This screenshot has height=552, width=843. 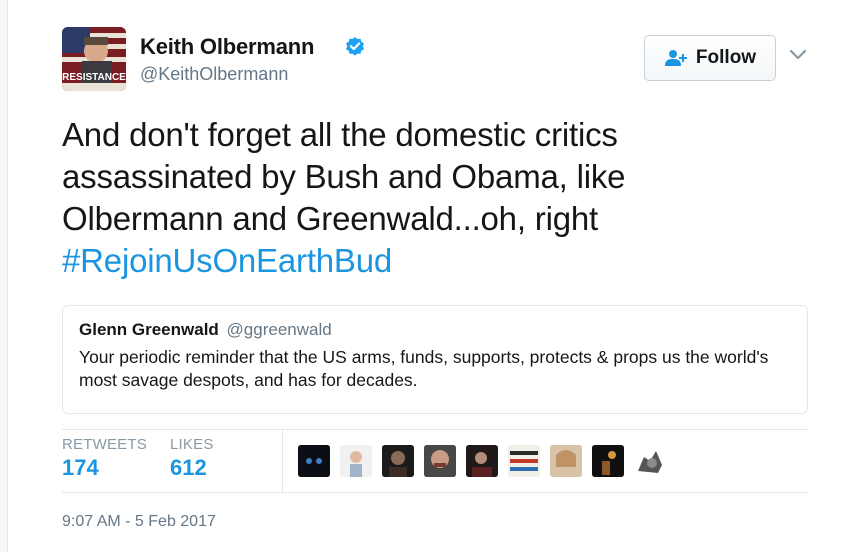 What do you see at coordinates (355, 46) in the screenshot?
I see `verified-badge-icon` at bounding box center [355, 46].